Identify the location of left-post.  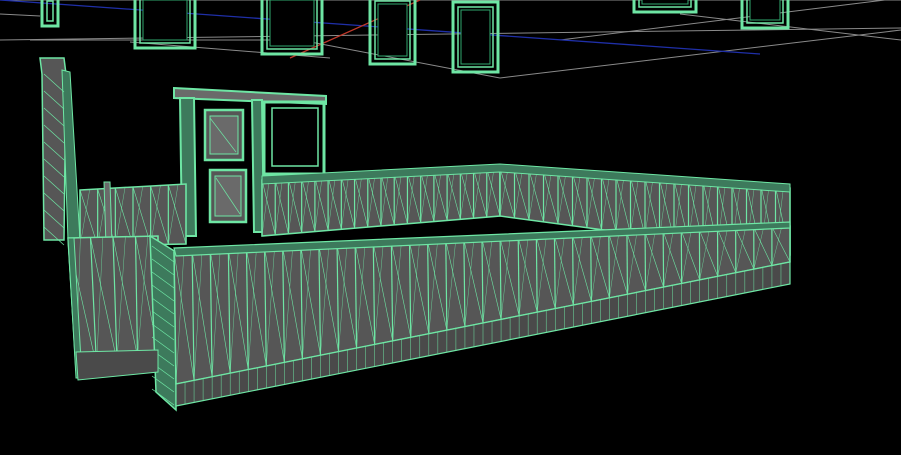
(60, 151).